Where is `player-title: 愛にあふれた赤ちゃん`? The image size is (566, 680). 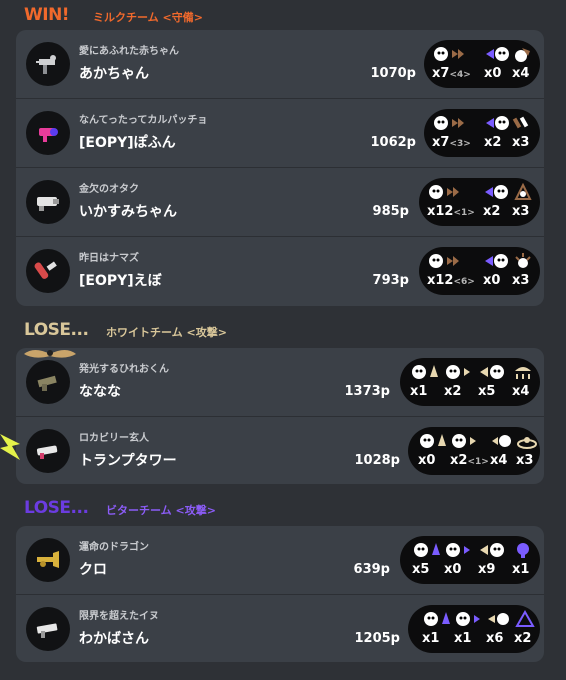
player-title: 愛にあふれた赤ちゃん is located at coordinates (129, 51).